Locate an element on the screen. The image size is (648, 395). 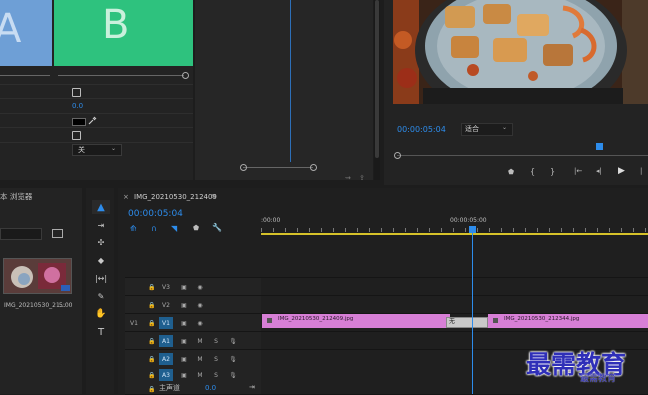
go-to-end-icon: ⇥ is located at coordinates (252, 387).